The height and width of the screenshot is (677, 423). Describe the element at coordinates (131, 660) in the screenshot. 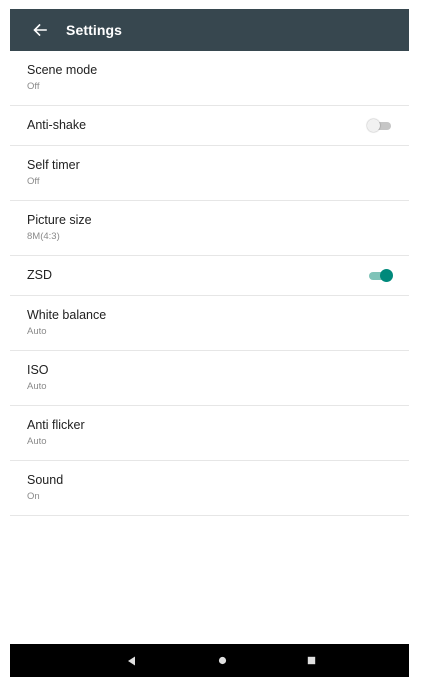

I see `triangle-back-icon` at that location.